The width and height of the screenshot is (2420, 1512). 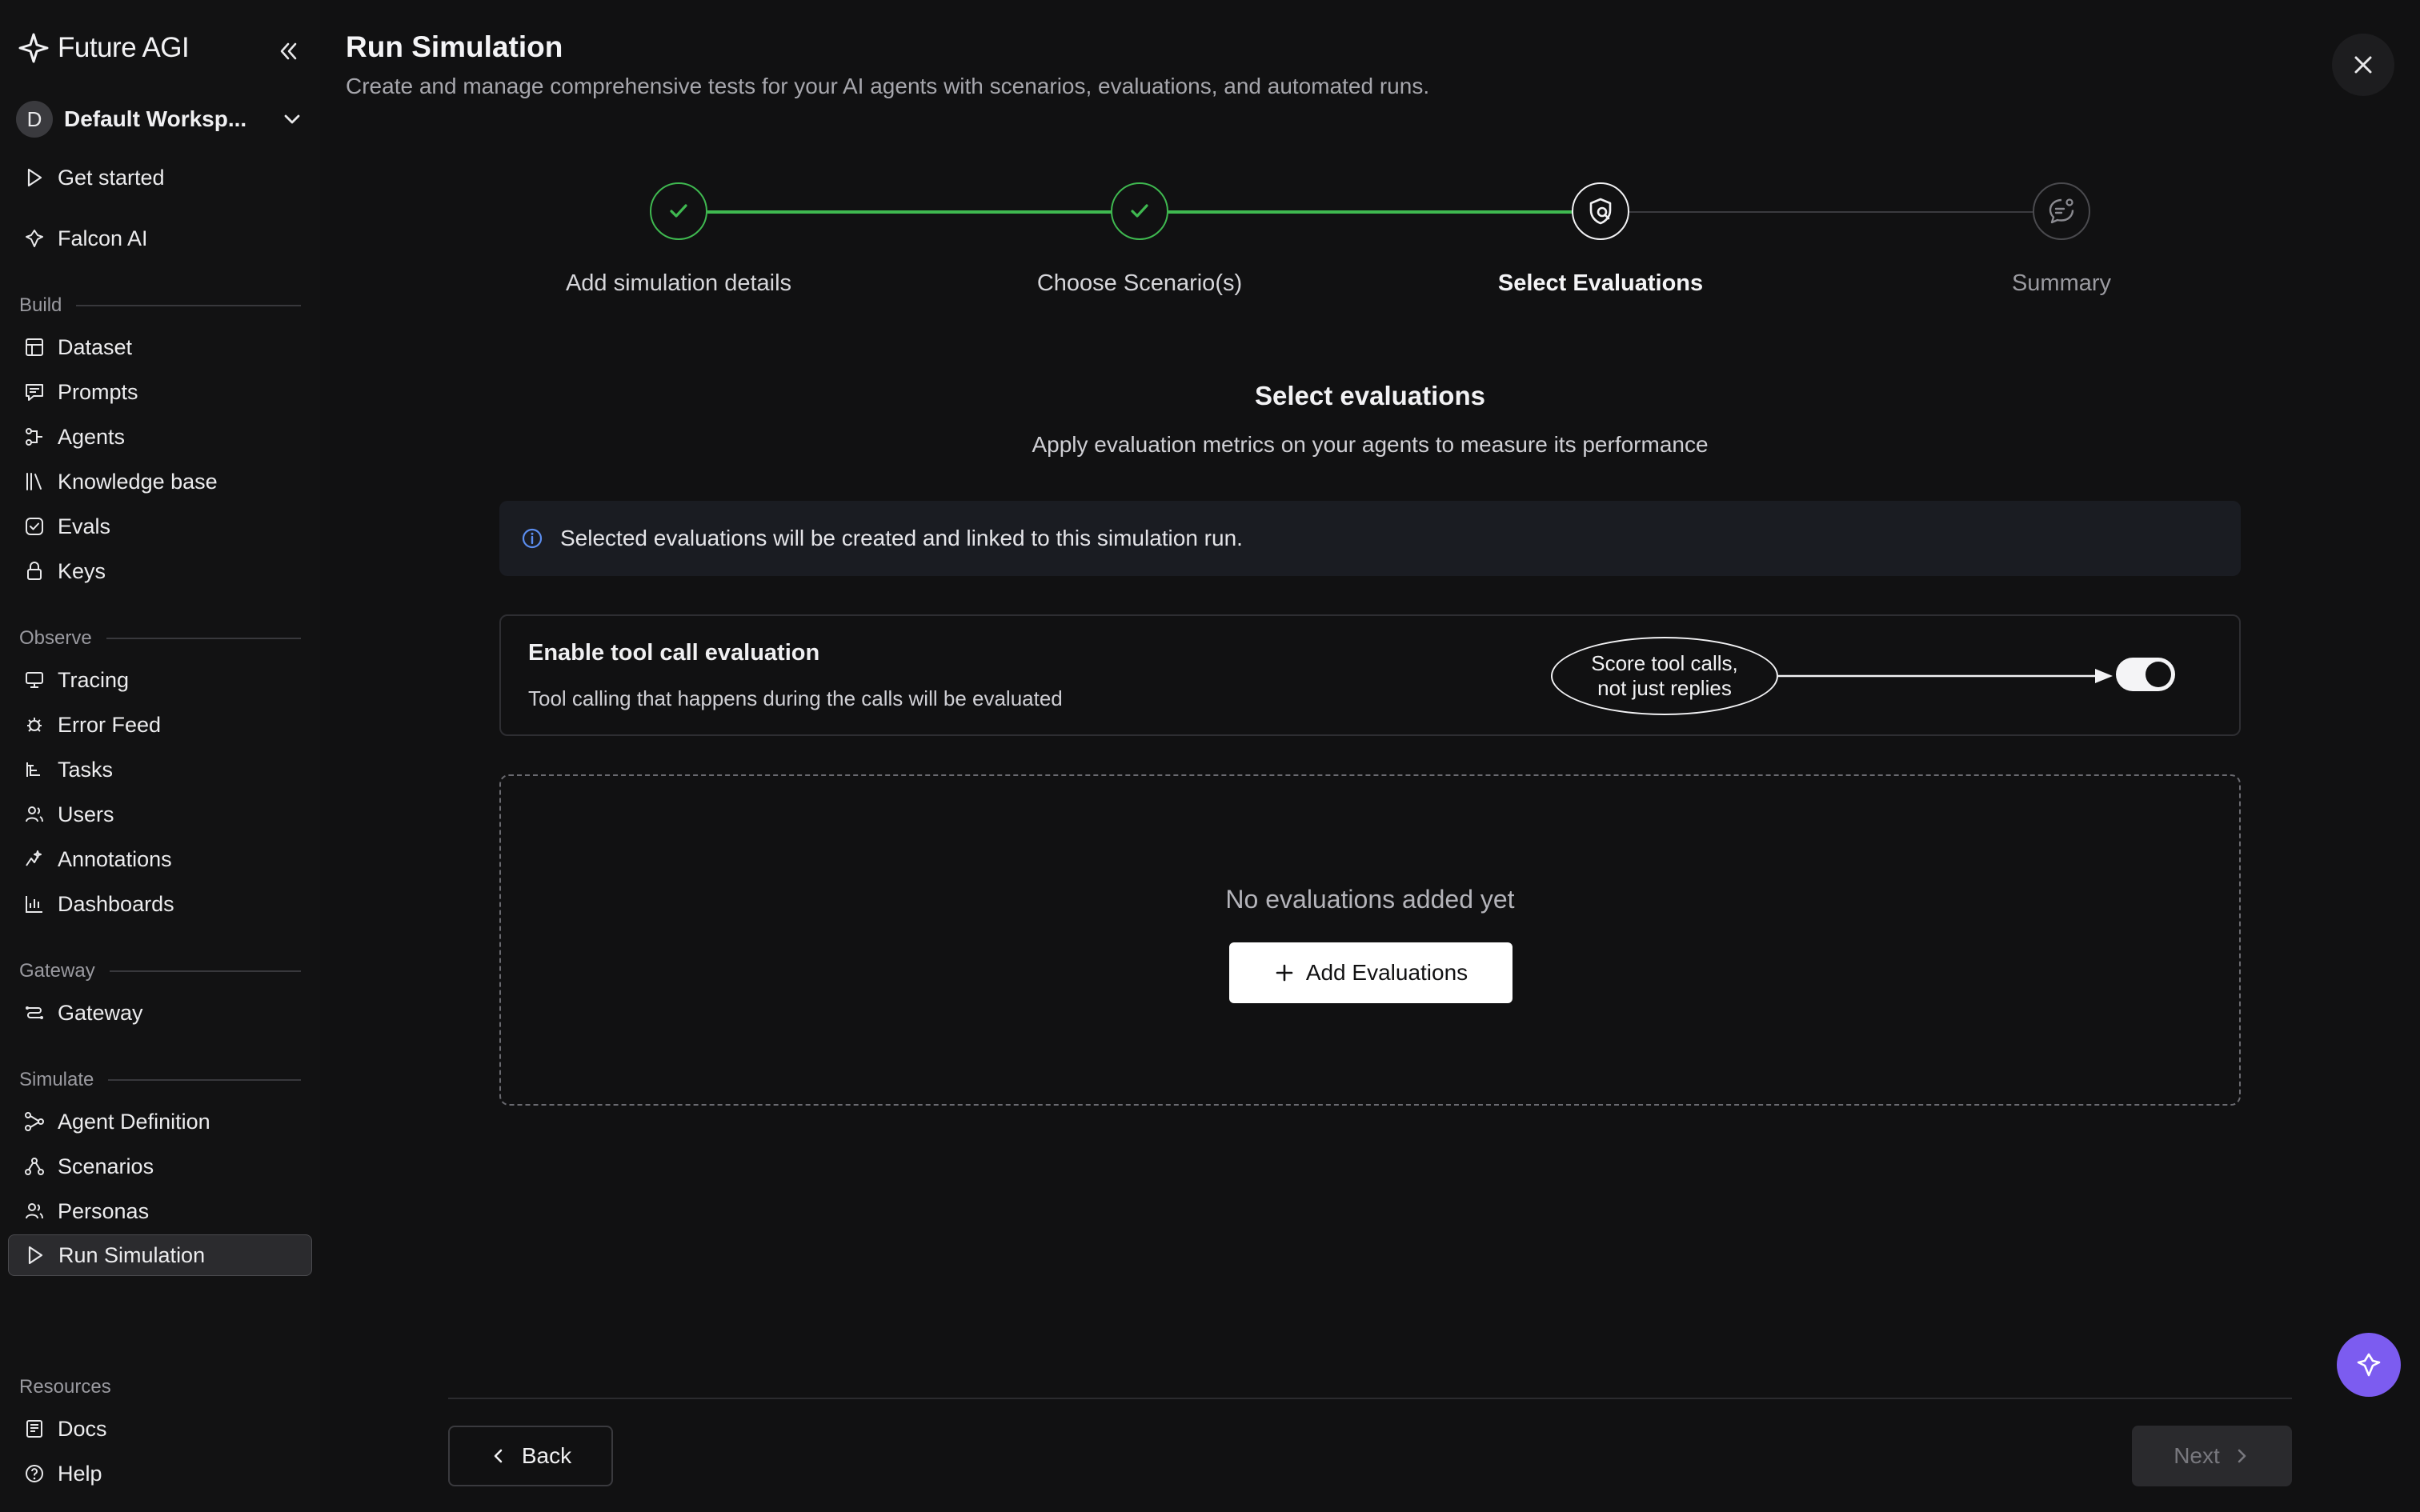 I want to click on branch-icon, so click(x=34, y=1166).